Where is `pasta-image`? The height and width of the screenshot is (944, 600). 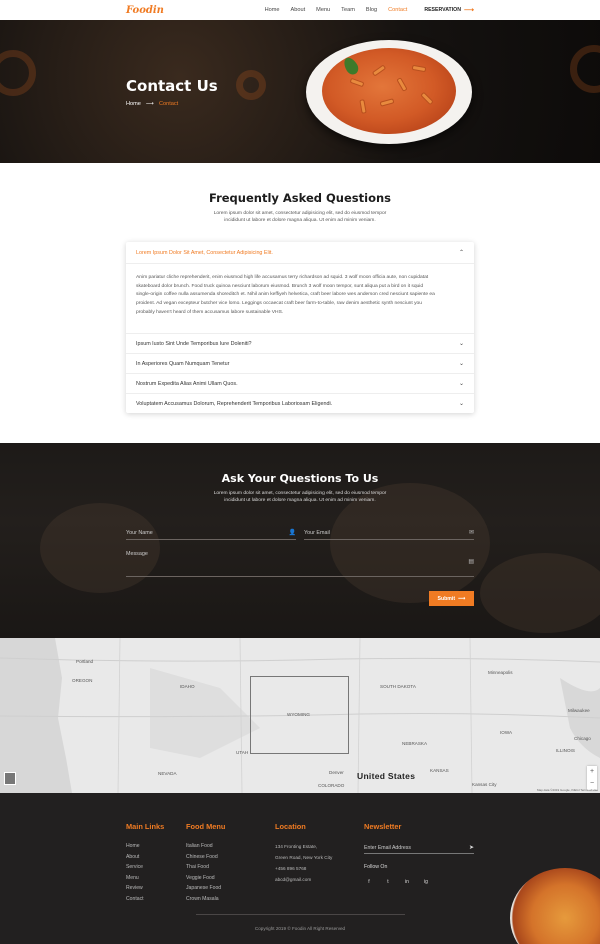
pasta-image is located at coordinates (389, 91).